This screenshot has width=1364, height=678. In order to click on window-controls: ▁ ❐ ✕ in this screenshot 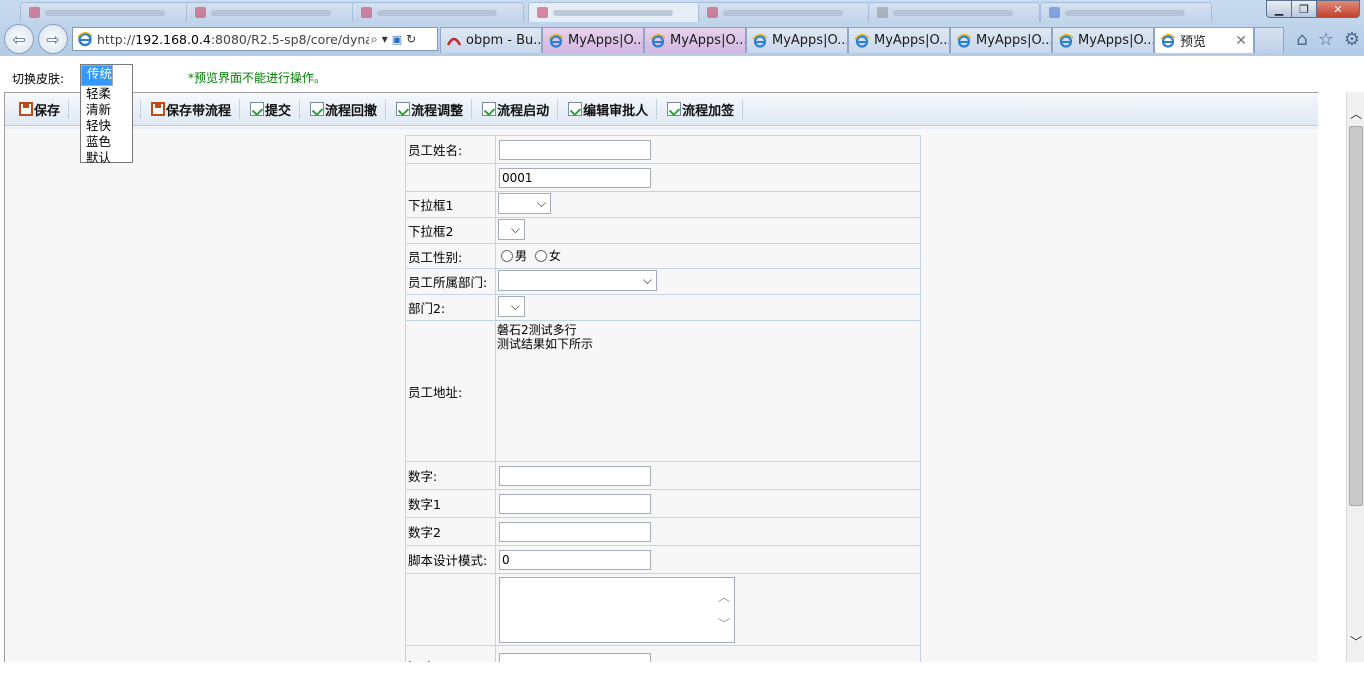, I will do `click(1313, 9)`.